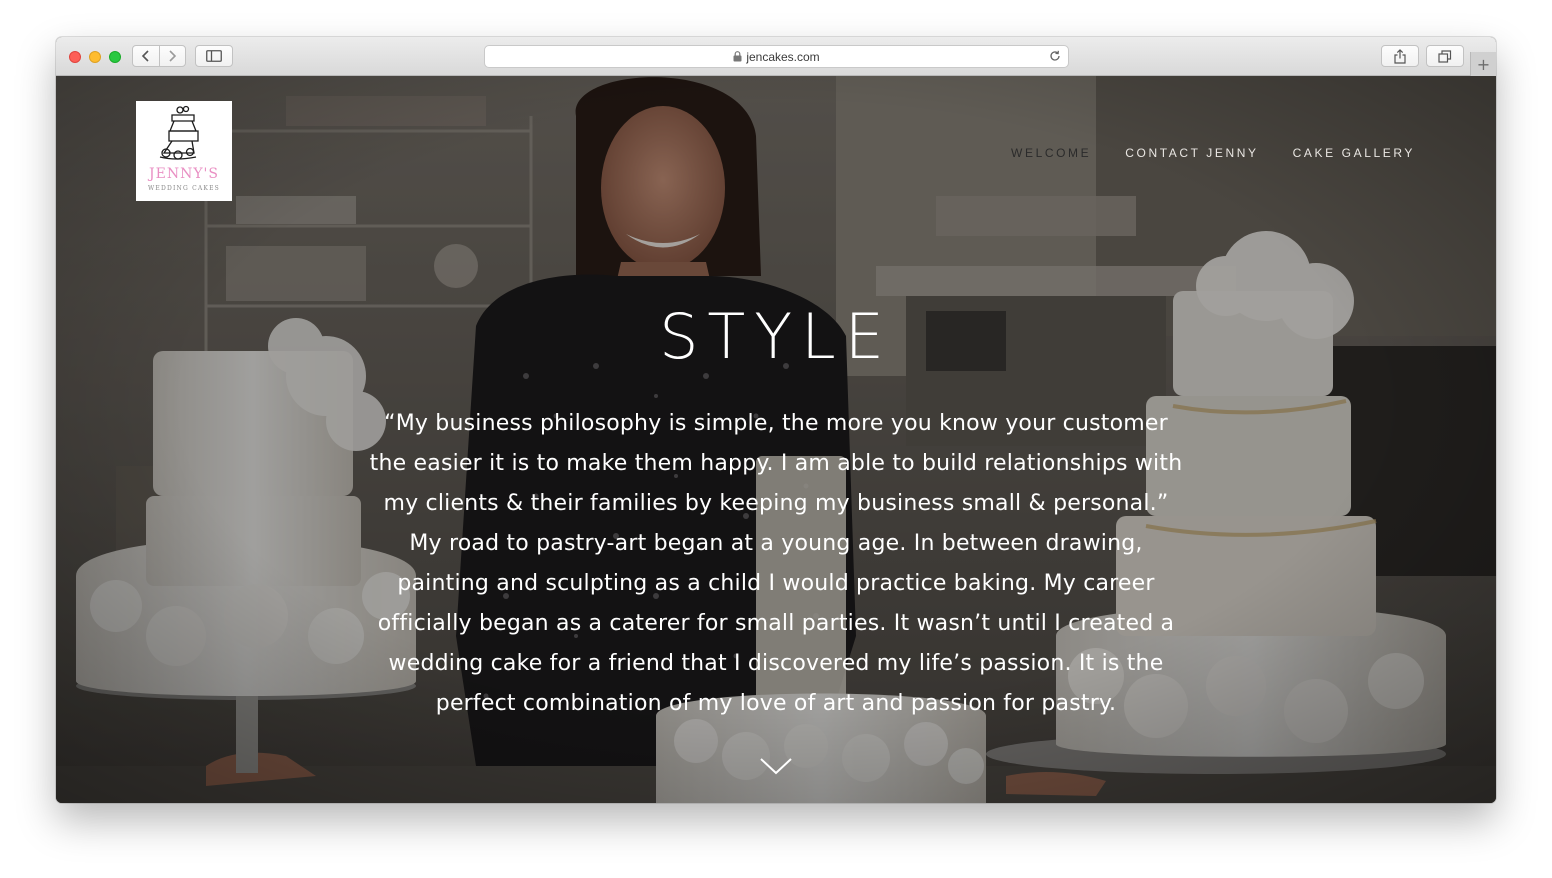 The width and height of the screenshot is (1552, 878). I want to click on chevron-left-icon, so click(145, 56).